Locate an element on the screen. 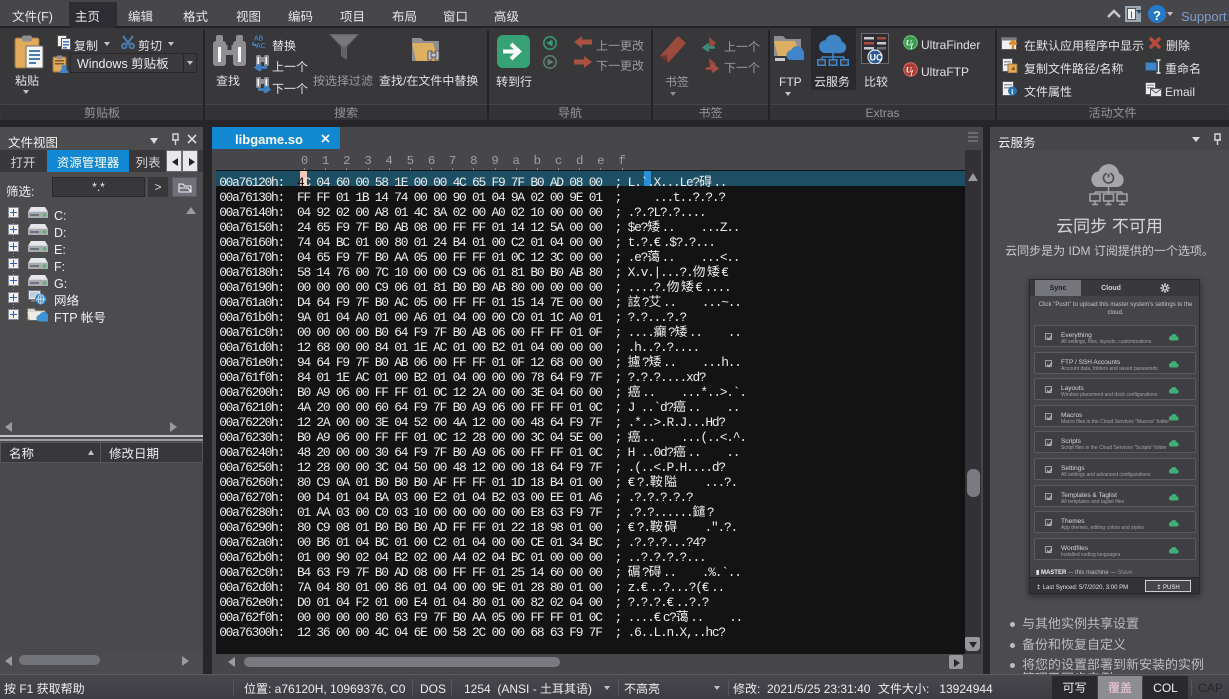 The height and width of the screenshot is (699, 1229). svg-text: AC is located at coordinates (261, 46).